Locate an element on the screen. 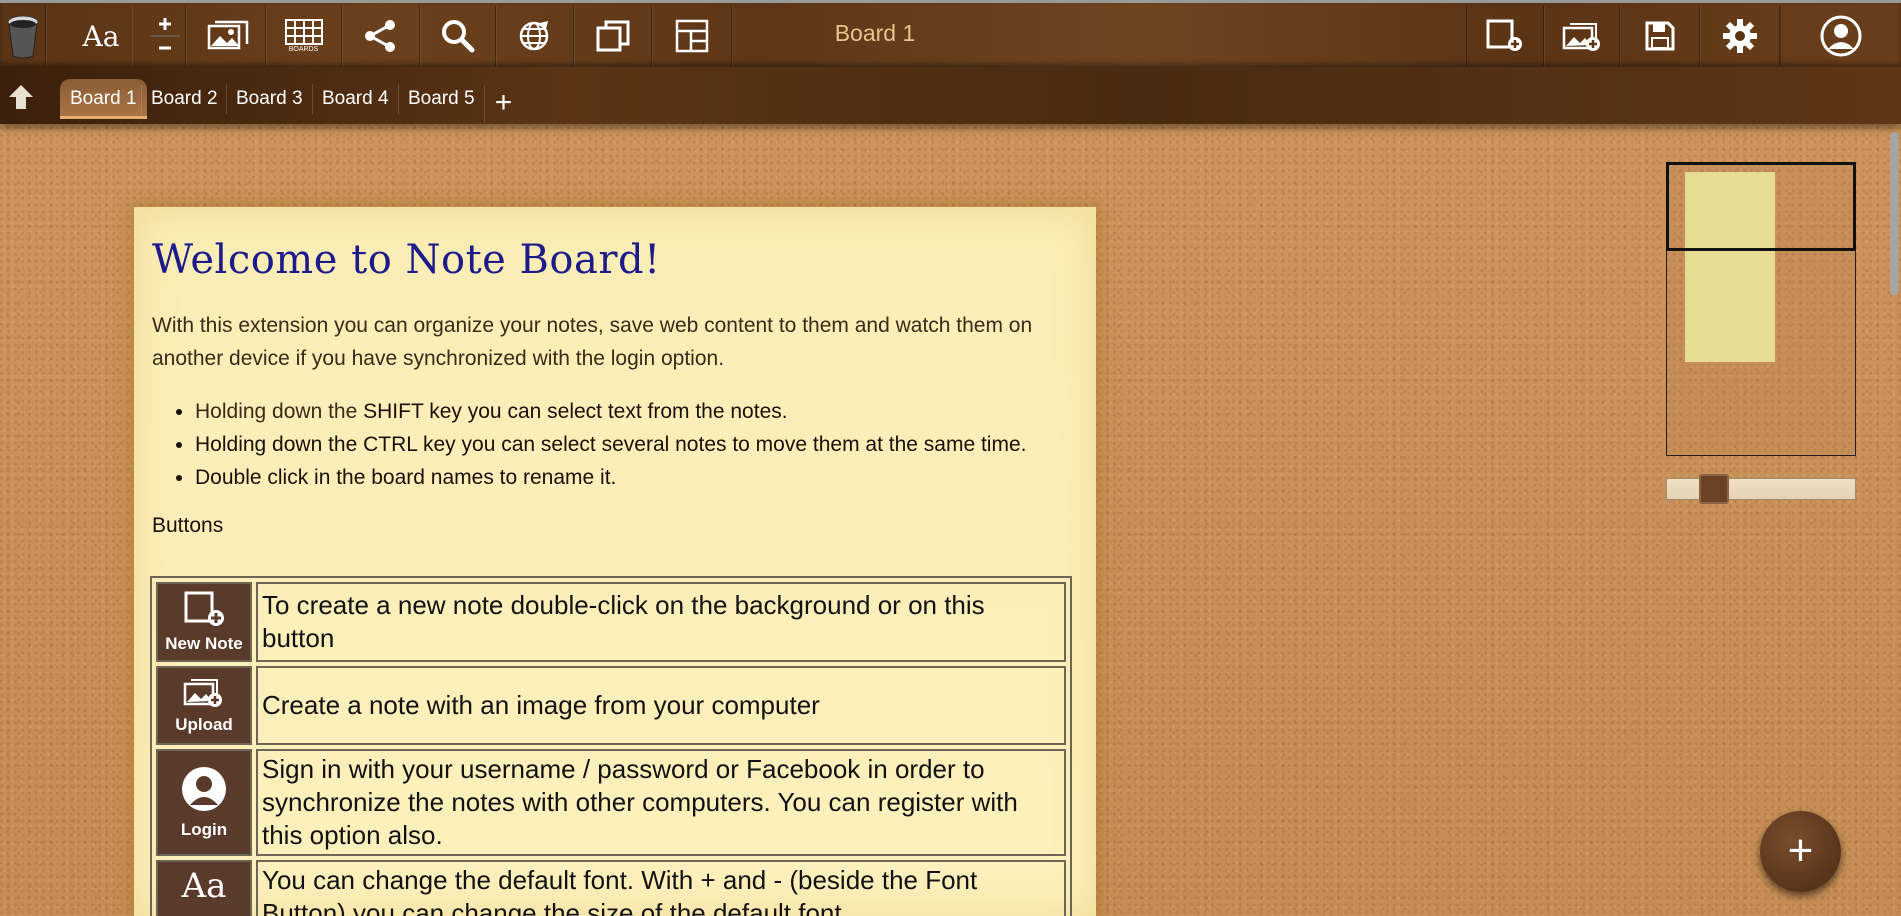  globe-button is located at coordinates (535, 36).